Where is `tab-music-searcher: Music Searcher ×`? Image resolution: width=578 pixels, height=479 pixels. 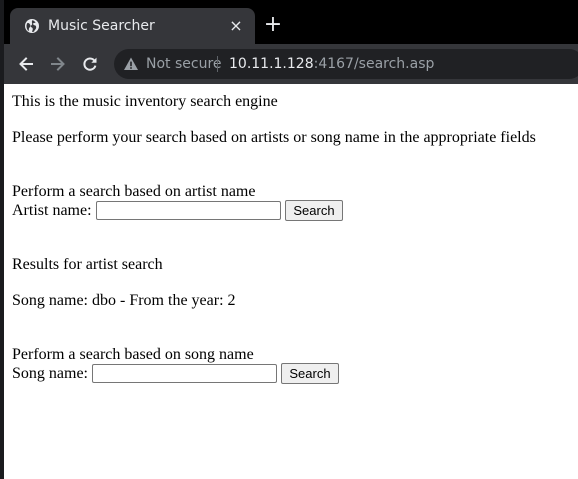 tab-music-searcher: Music Searcher × is located at coordinates (132, 26).